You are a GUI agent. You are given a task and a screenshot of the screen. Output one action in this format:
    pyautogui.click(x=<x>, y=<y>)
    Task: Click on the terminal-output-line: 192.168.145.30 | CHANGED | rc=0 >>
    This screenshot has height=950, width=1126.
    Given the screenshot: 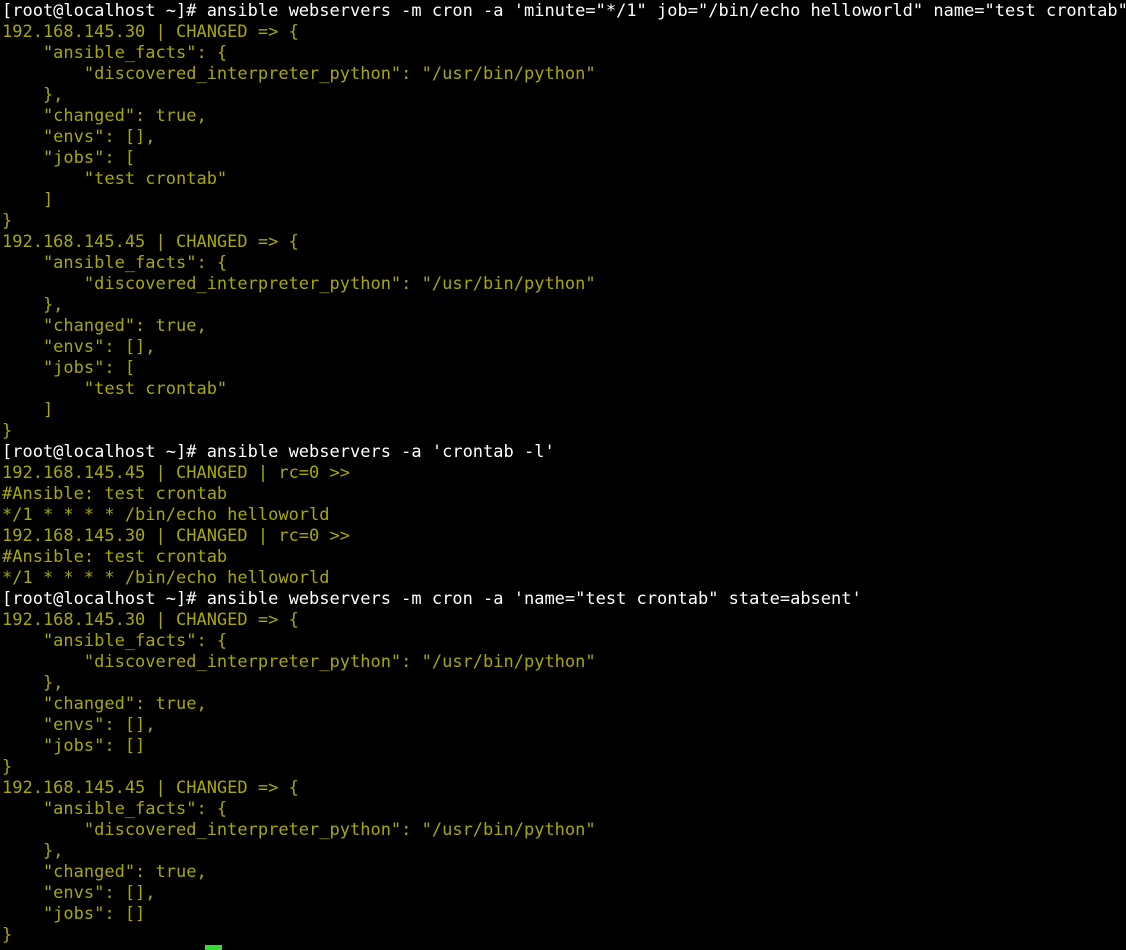 What is the action you would take?
    pyautogui.click(x=176, y=536)
    